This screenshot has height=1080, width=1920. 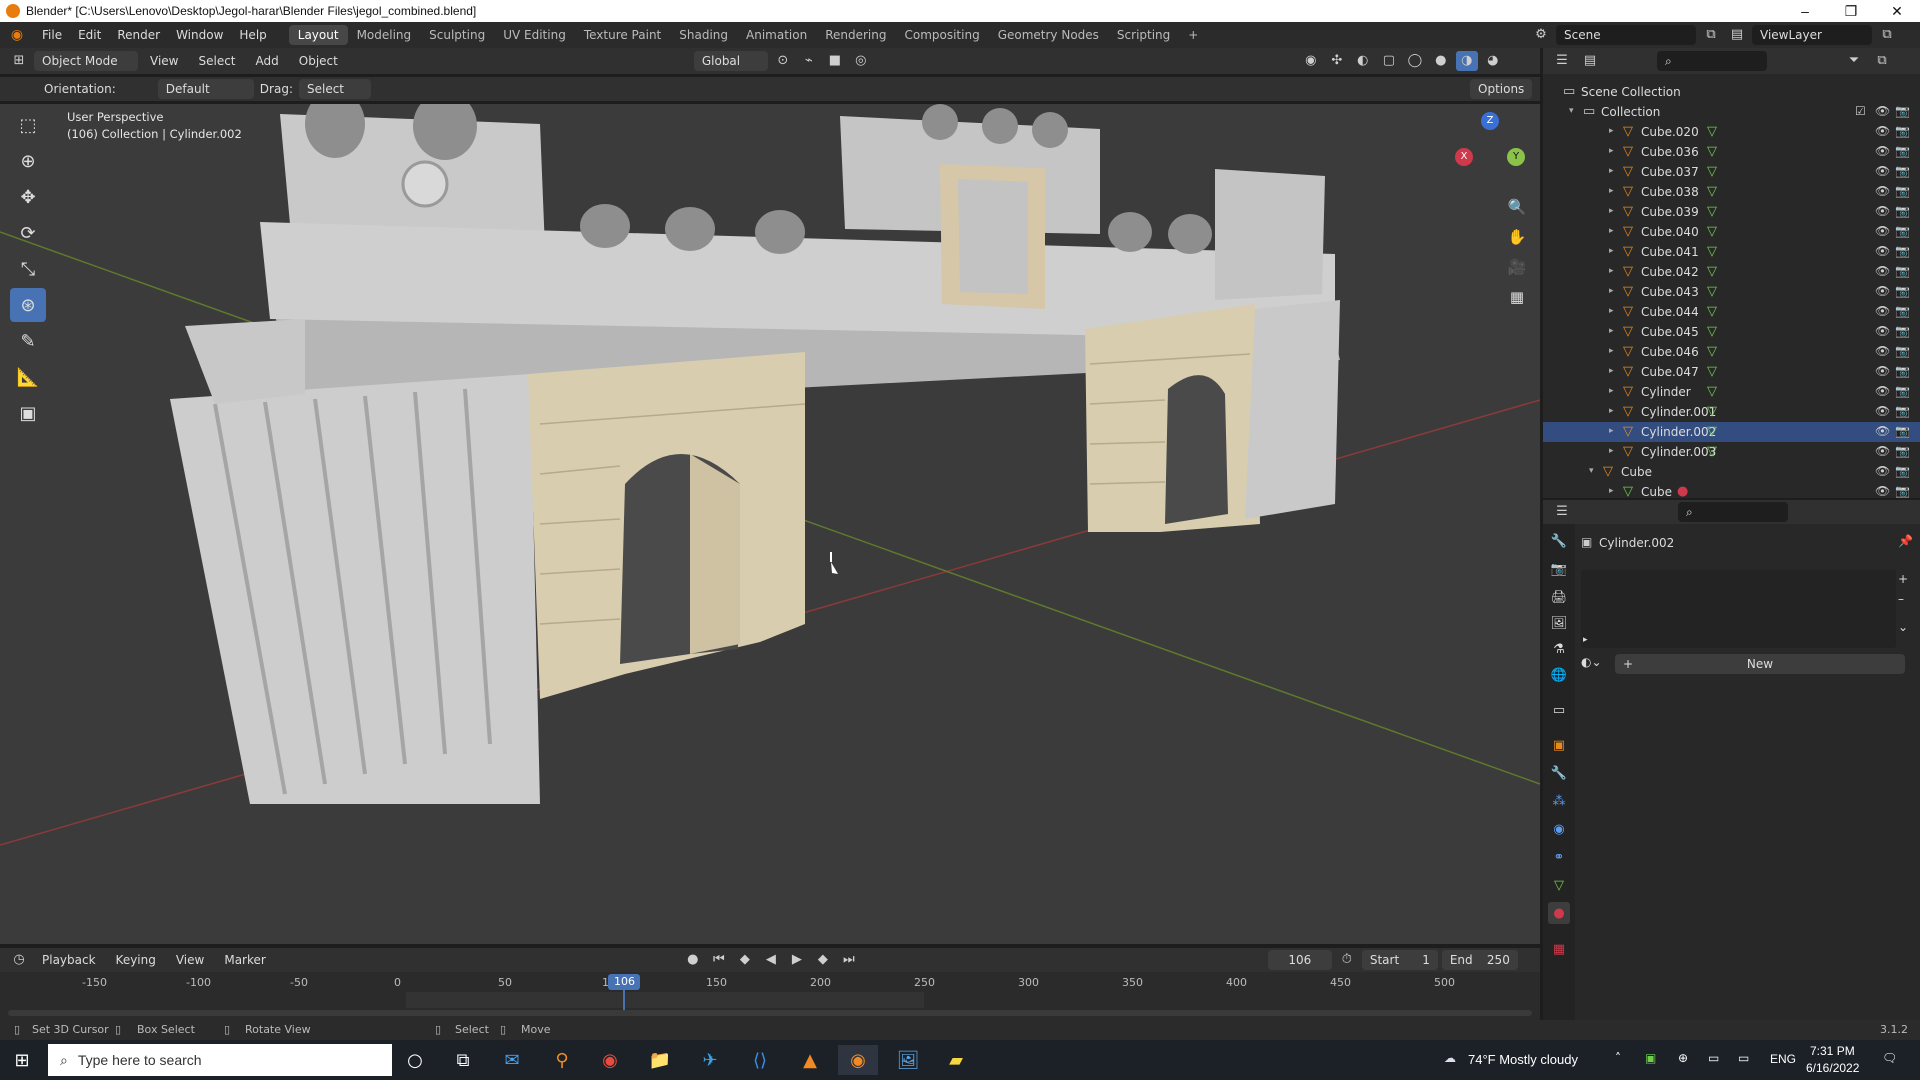 I want to click on modifier-tab-icon: 🔧, so click(x=1559, y=773).